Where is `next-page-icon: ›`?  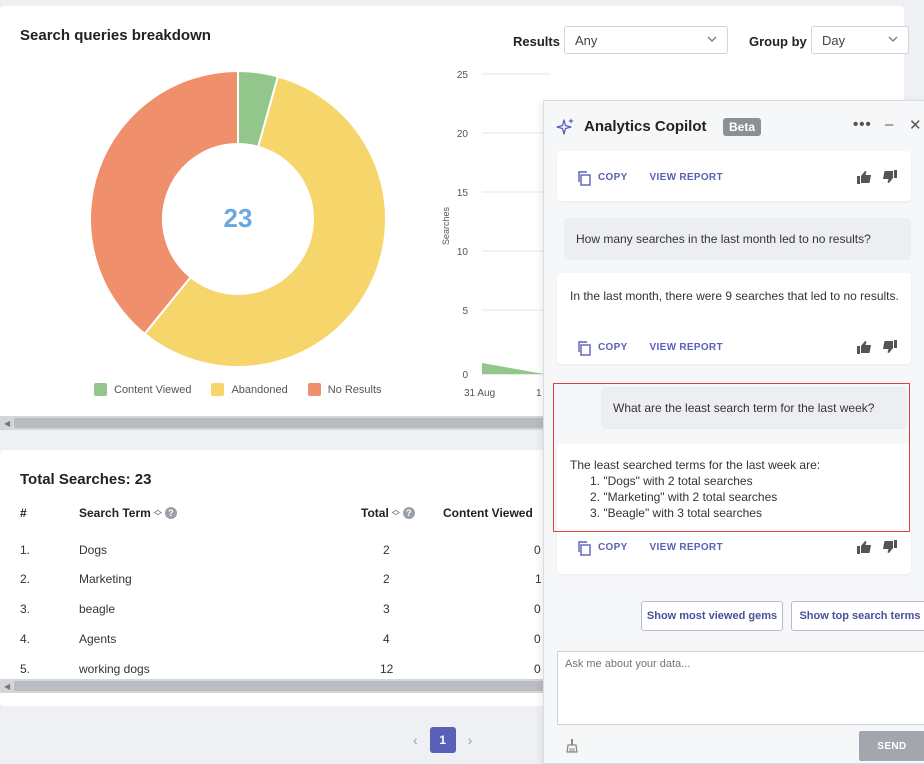 next-page-icon: › is located at coordinates (470, 740).